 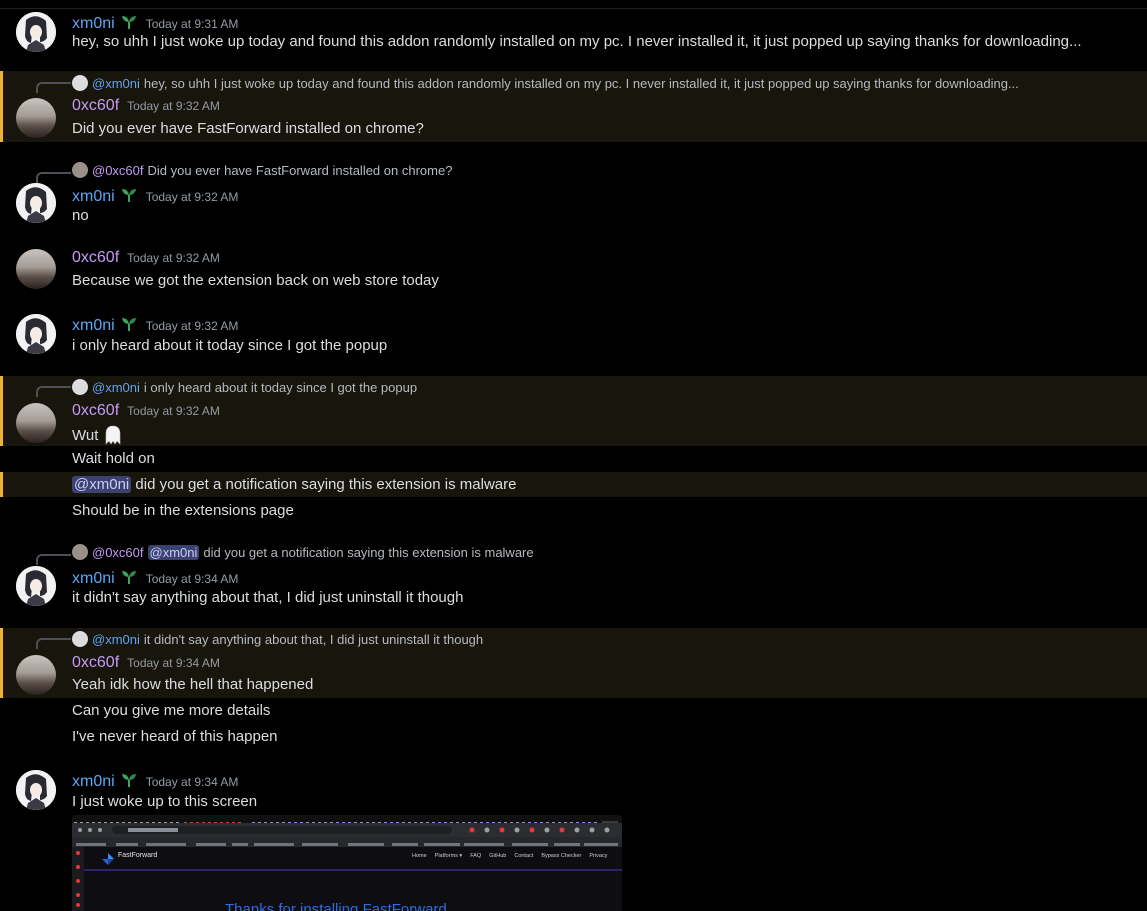 What do you see at coordinates (561, 856) in the screenshot?
I see `website-nav-link: Bypass Checker` at bounding box center [561, 856].